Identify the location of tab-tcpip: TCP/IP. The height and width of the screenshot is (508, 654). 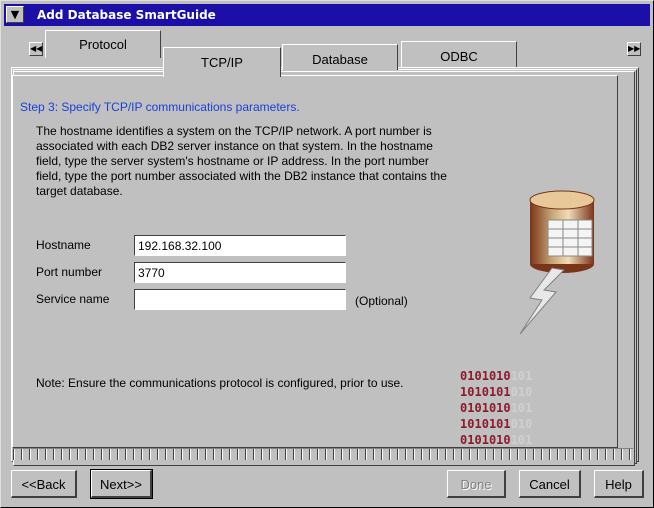
(222, 62).